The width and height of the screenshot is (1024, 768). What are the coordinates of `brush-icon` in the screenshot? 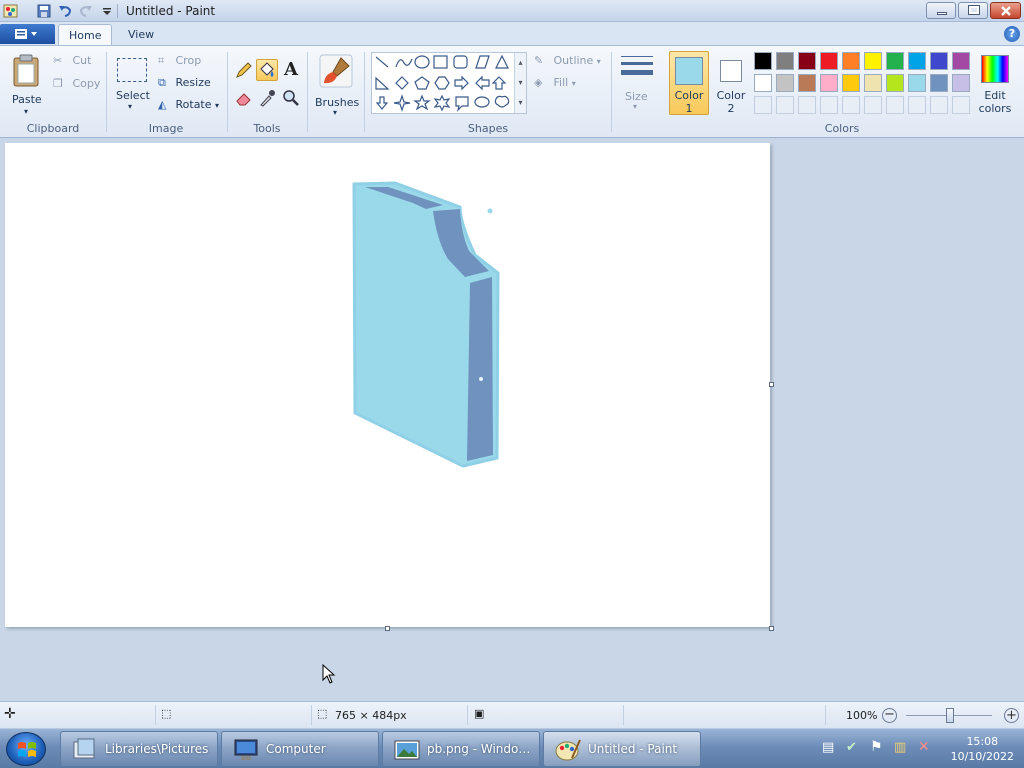 It's located at (336, 71).